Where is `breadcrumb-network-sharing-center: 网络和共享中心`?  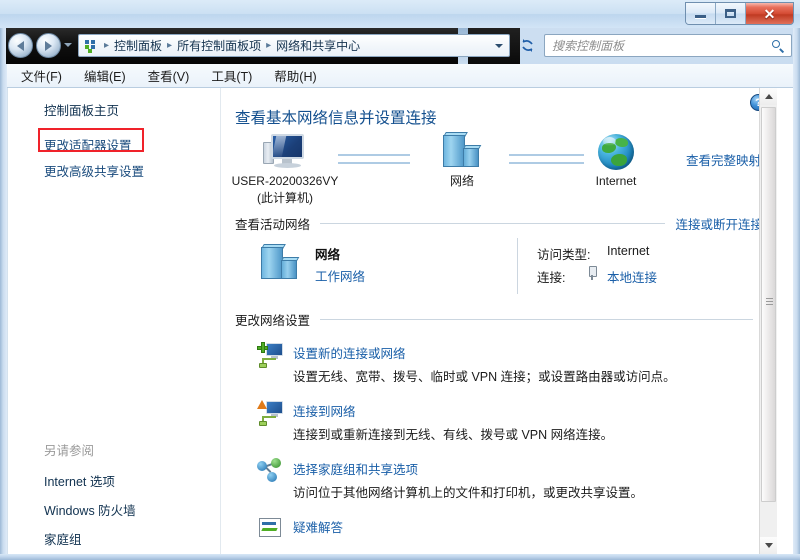 breadcrumb-network-sharing-center: 网络和共享中心 is located at coordinates (318, 45).